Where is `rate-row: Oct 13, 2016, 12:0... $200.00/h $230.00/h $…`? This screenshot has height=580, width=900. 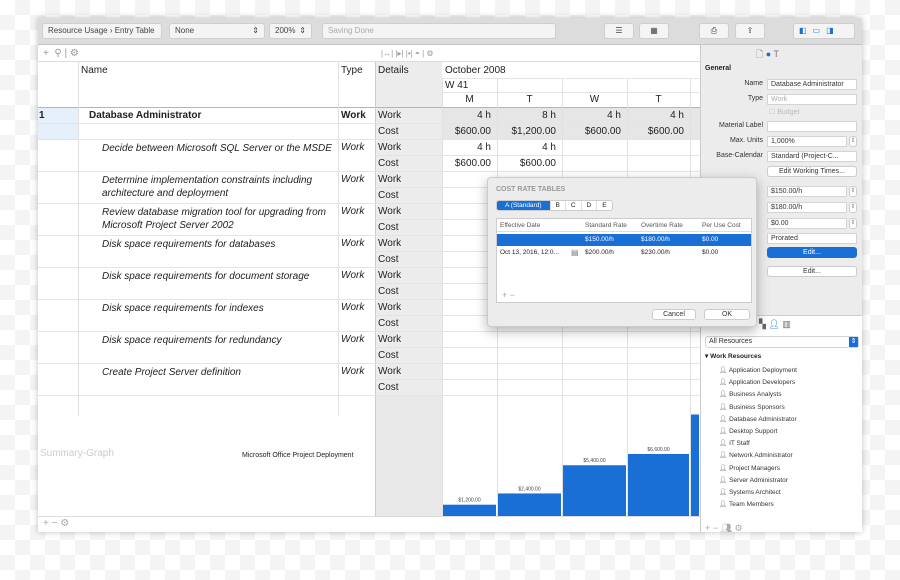
rate-row: Oct 13, 2016, 12:0... $200.00/h $230.00/h $… is located at coordinates (624, 253).